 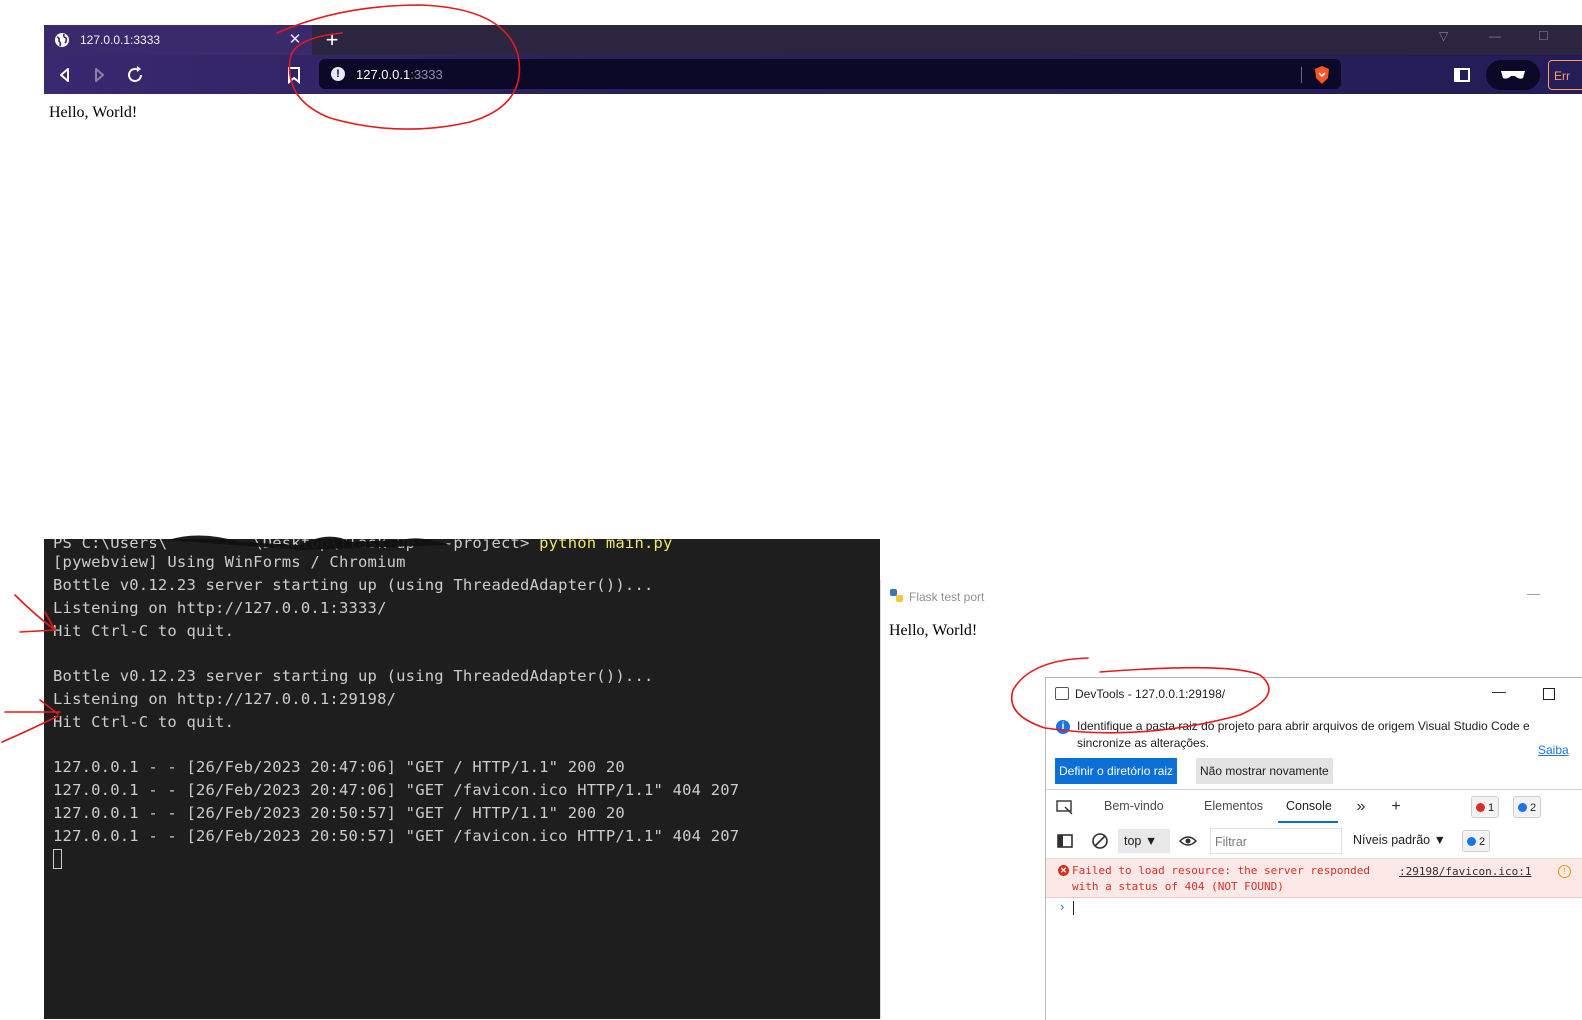 What do you see at coordinates (135, 75) in the screenshot?
I see `reload-icon` at bounding box center [135, 75].